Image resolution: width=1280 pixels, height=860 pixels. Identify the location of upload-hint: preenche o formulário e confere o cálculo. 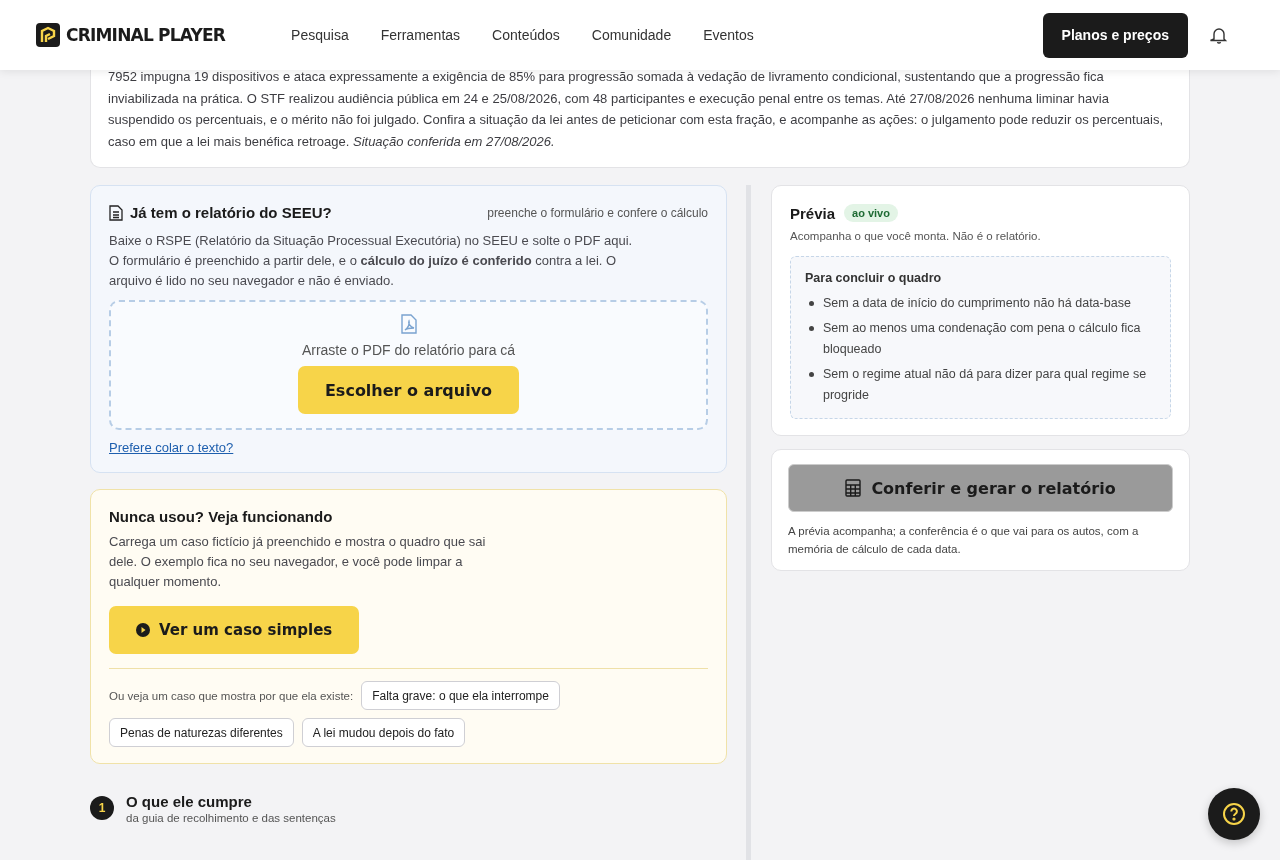
(597, 212).